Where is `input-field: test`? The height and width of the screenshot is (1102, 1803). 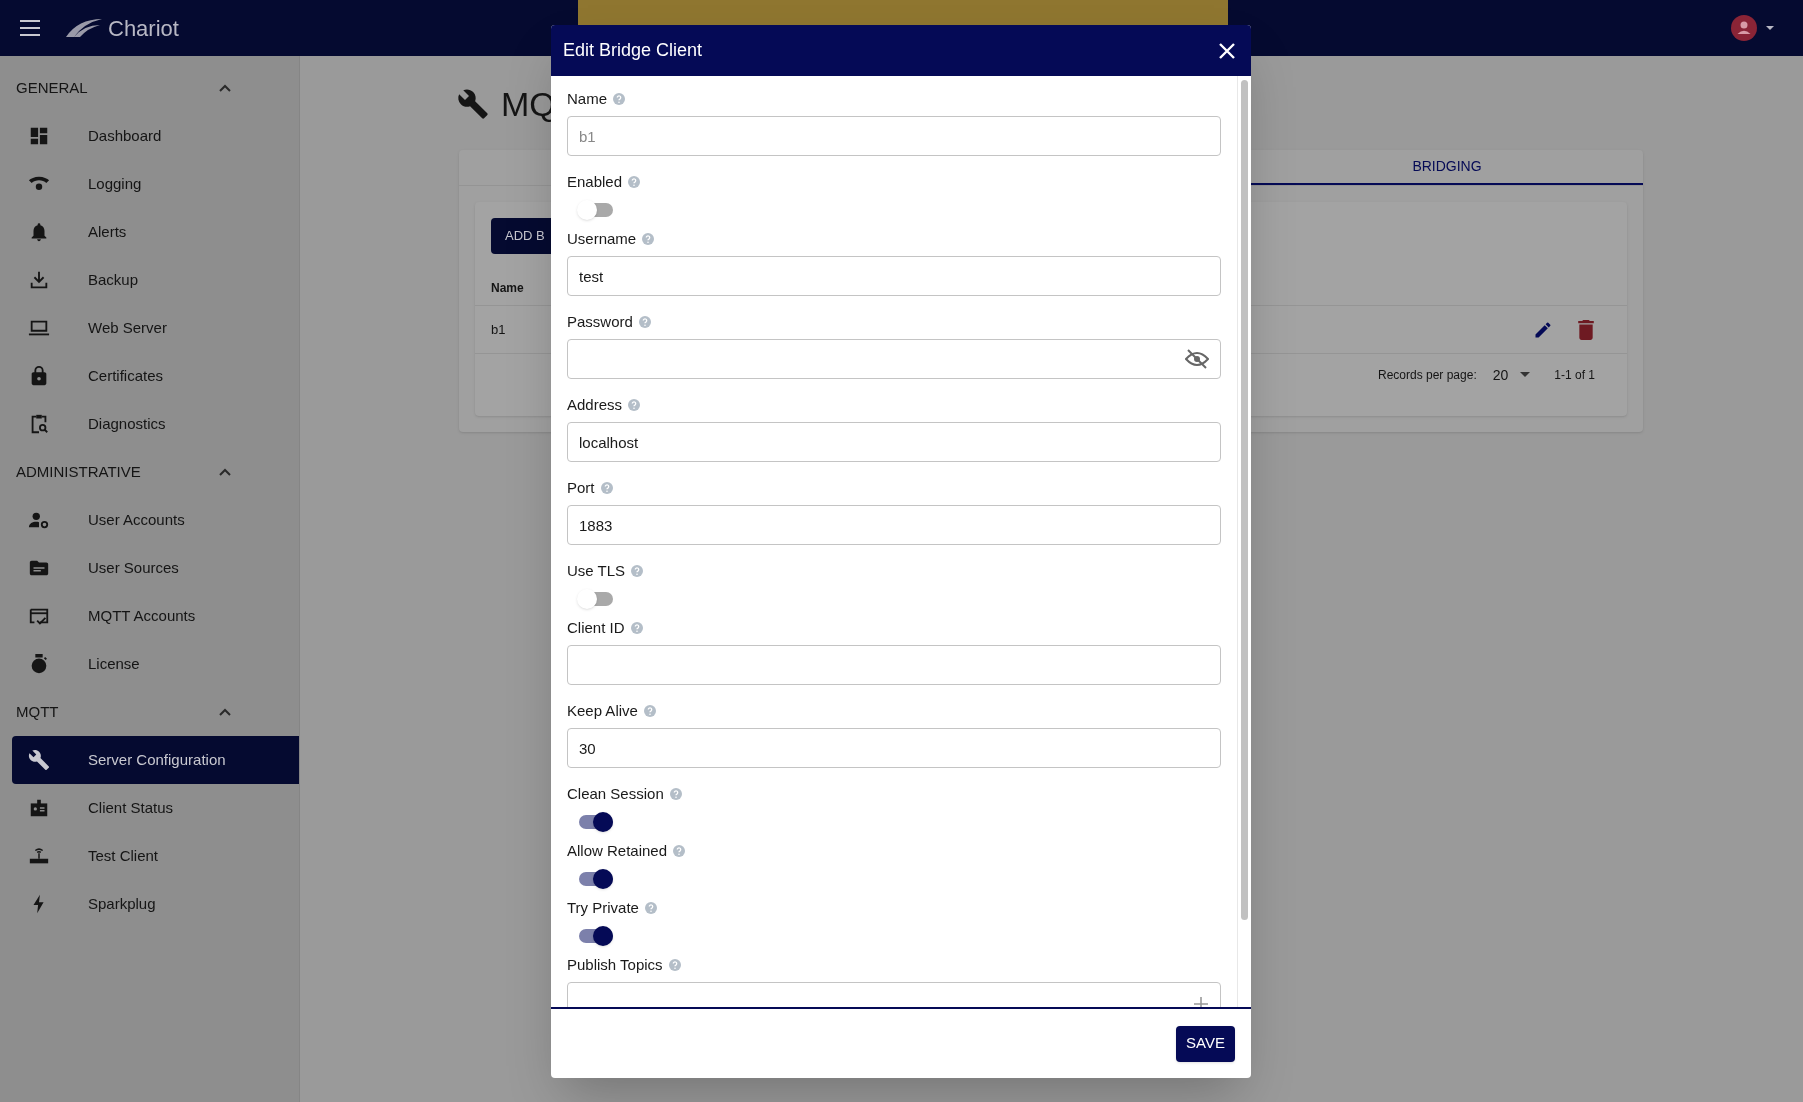 input-field: test is located at coordinates (894, 276).